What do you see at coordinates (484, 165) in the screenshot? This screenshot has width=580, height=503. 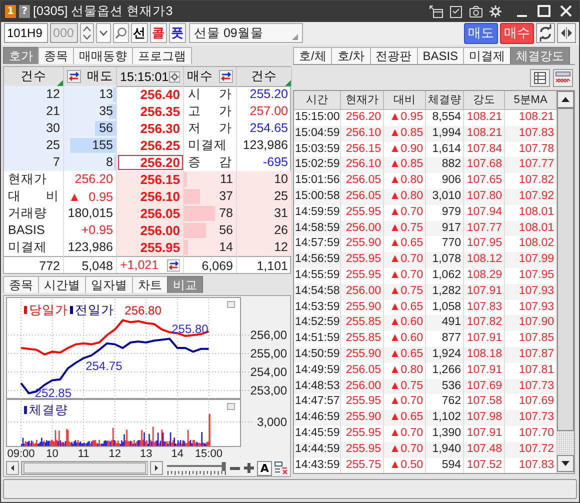 I see `table-cell: 107.68` at bounding box center [484, 165].